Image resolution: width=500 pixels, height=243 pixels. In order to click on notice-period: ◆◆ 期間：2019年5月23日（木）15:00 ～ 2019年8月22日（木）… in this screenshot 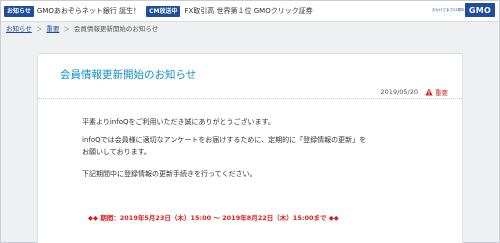, I will do `click(213, 218)`.